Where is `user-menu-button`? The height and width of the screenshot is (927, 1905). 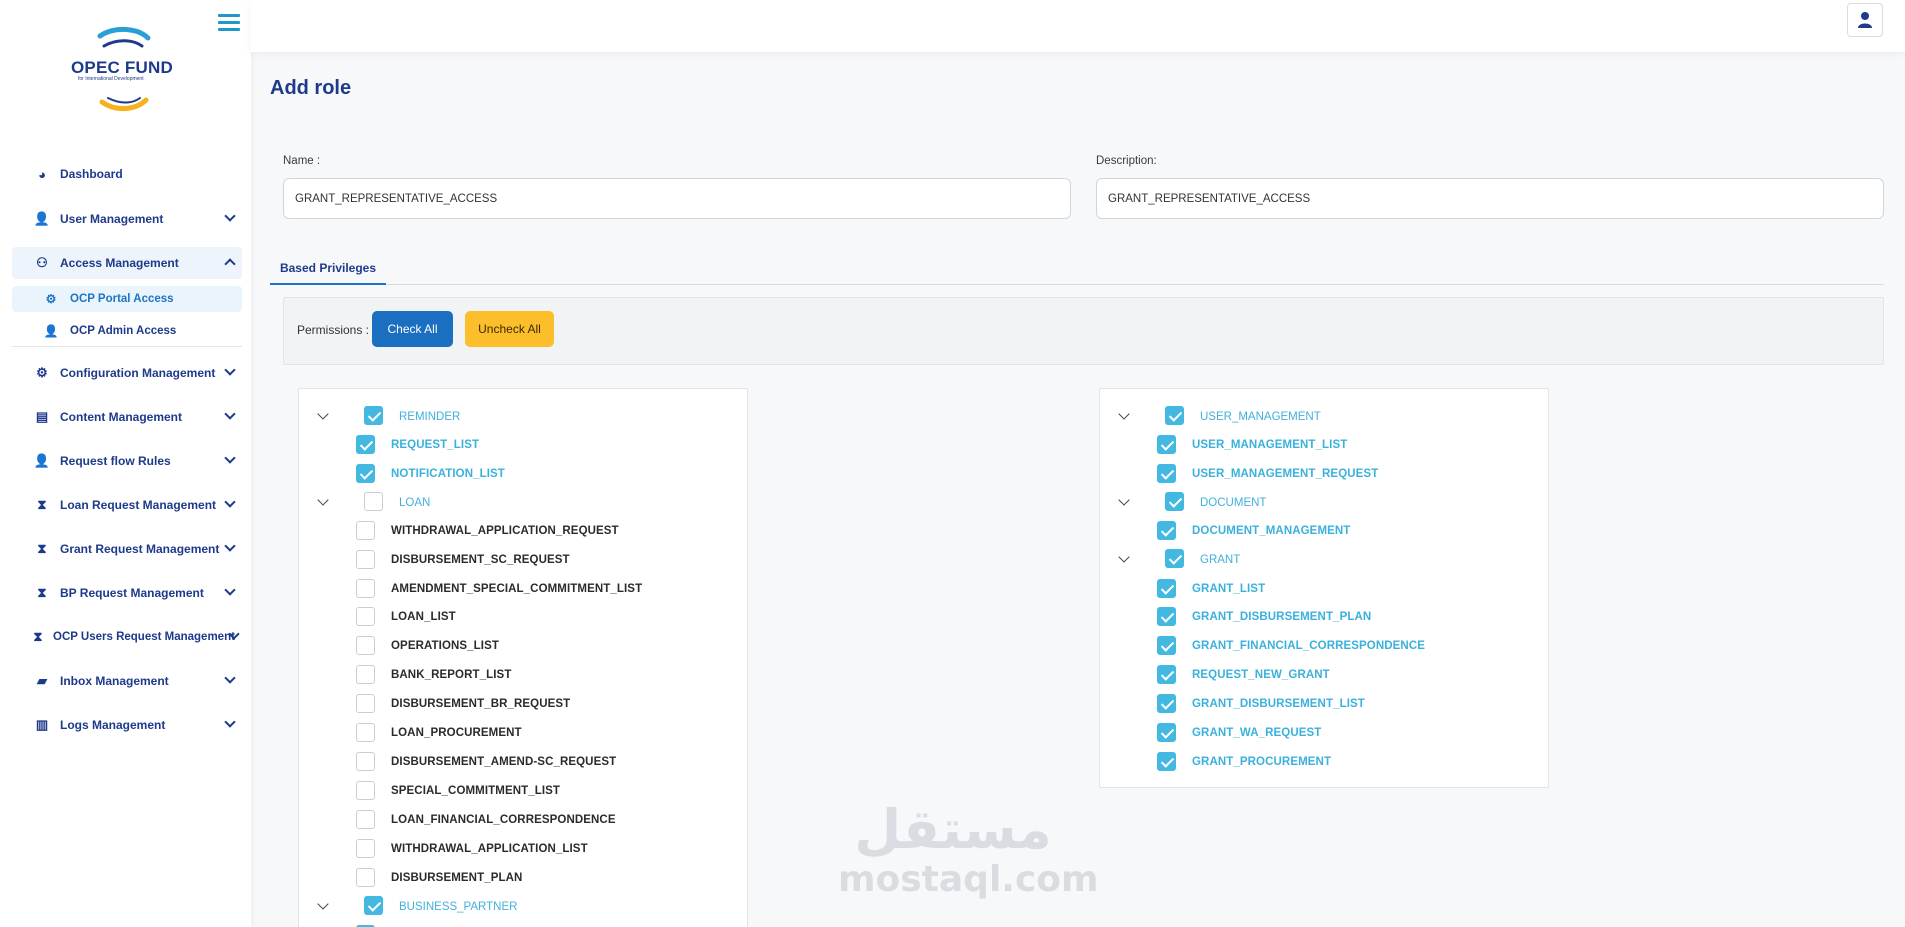 user-menu-button is located at coordinates (1865, 20).